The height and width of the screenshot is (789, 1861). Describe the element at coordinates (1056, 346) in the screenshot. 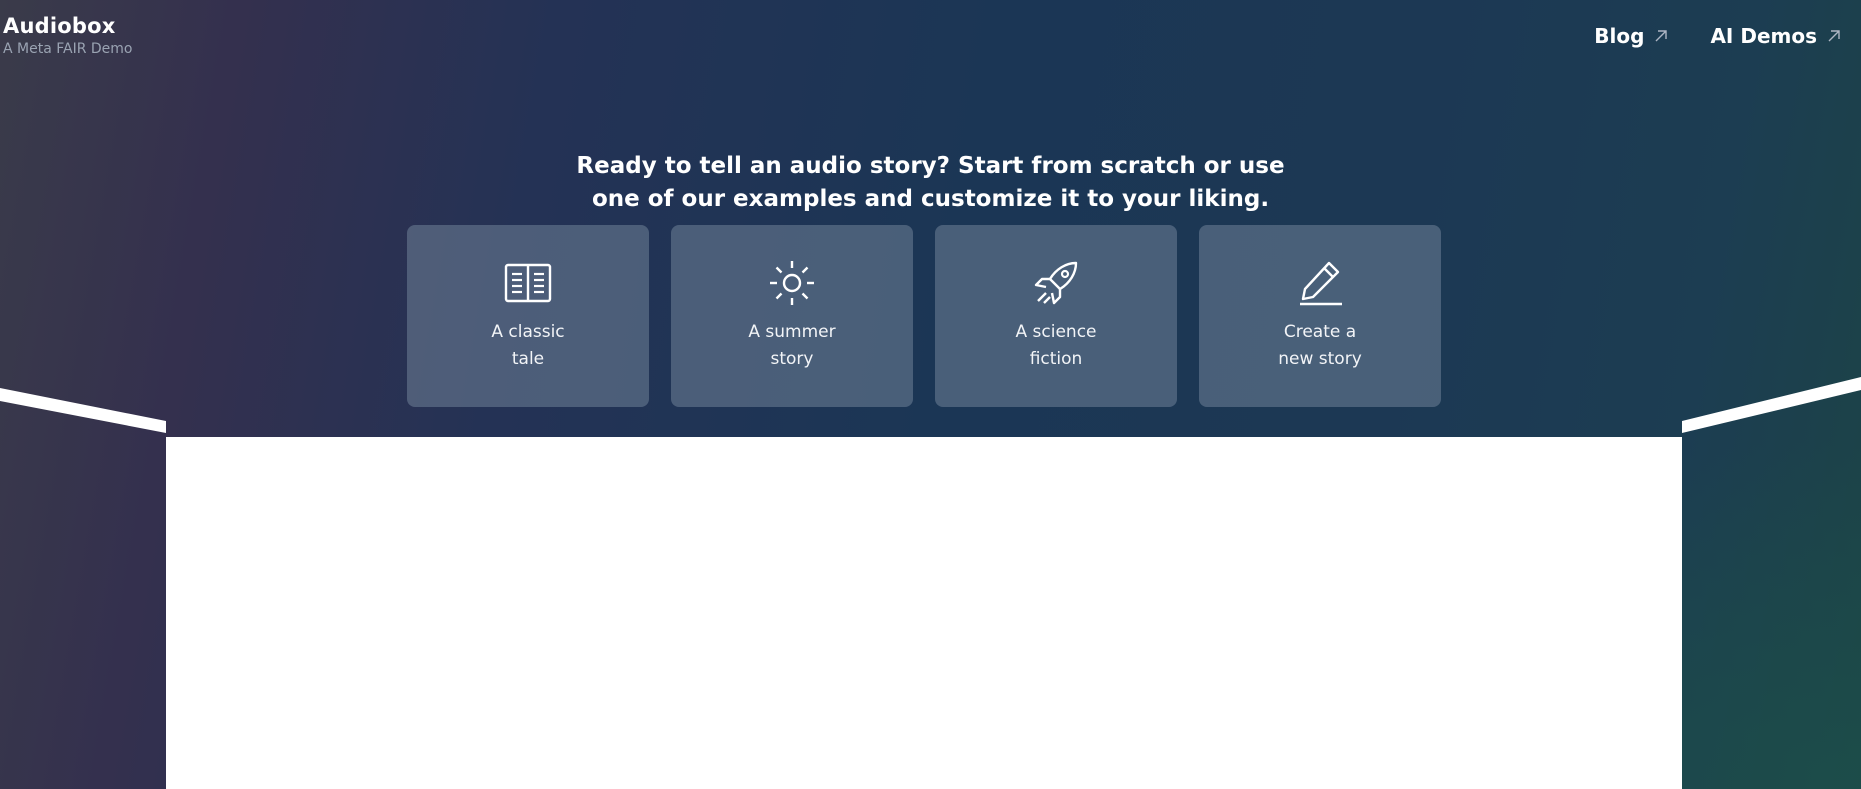

I see `card-label: A science fiction` at that location.